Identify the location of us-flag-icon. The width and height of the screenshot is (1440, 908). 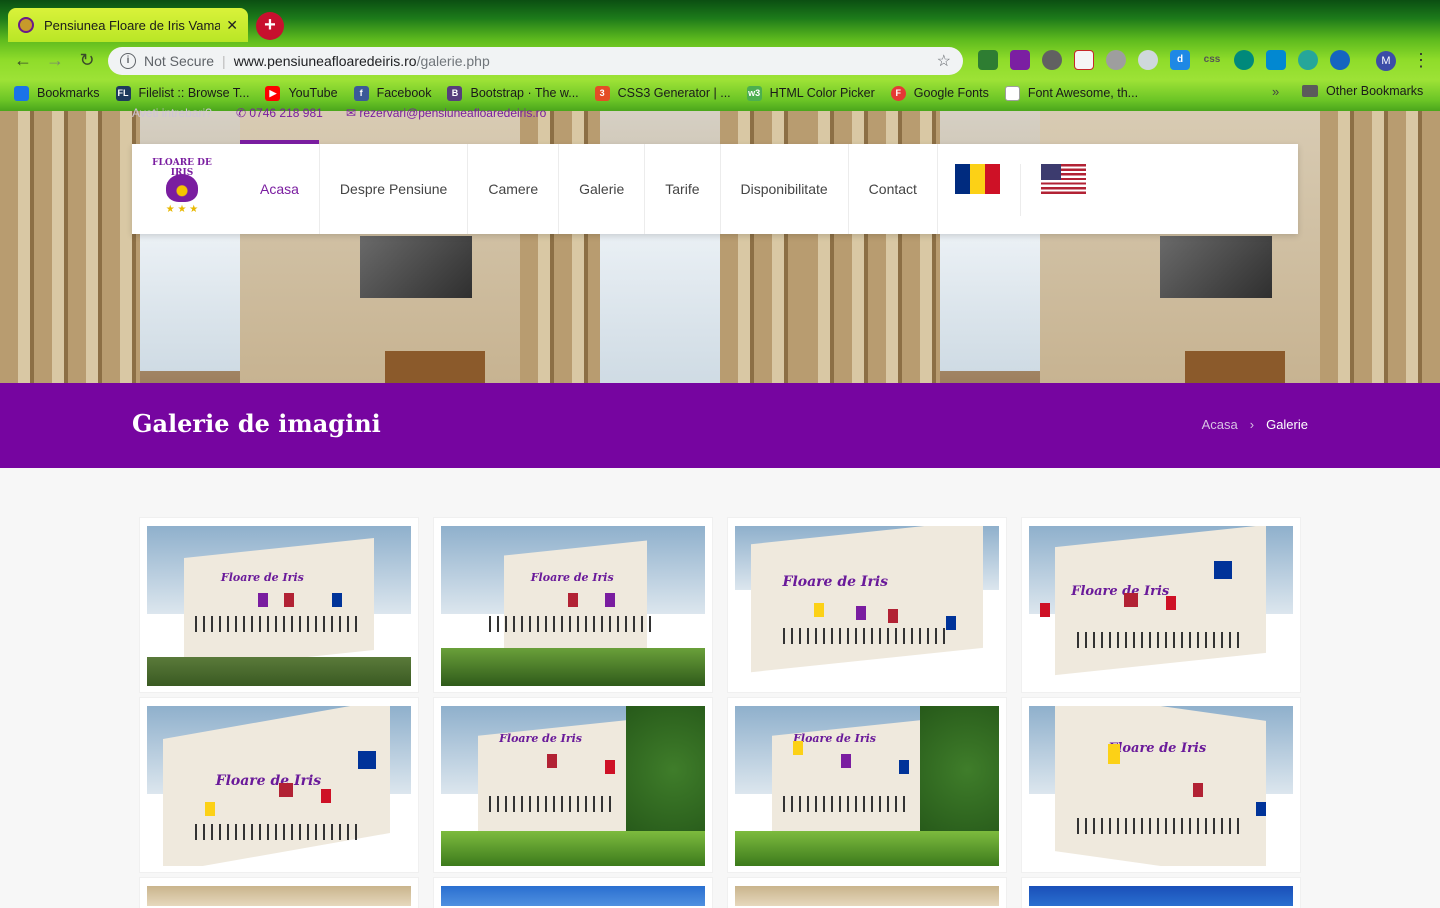
(1063, 179).